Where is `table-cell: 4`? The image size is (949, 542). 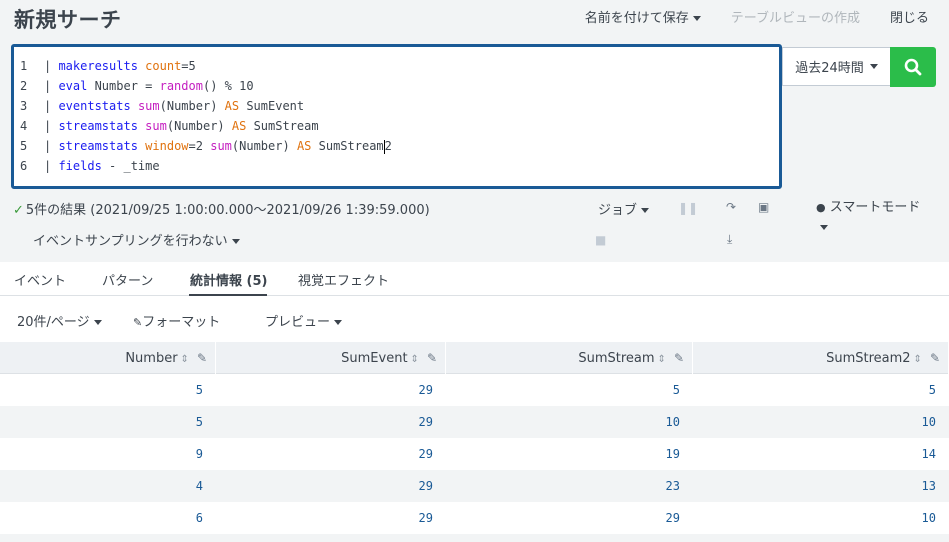 table-cell: 4 is located at coordinates (101, 486).